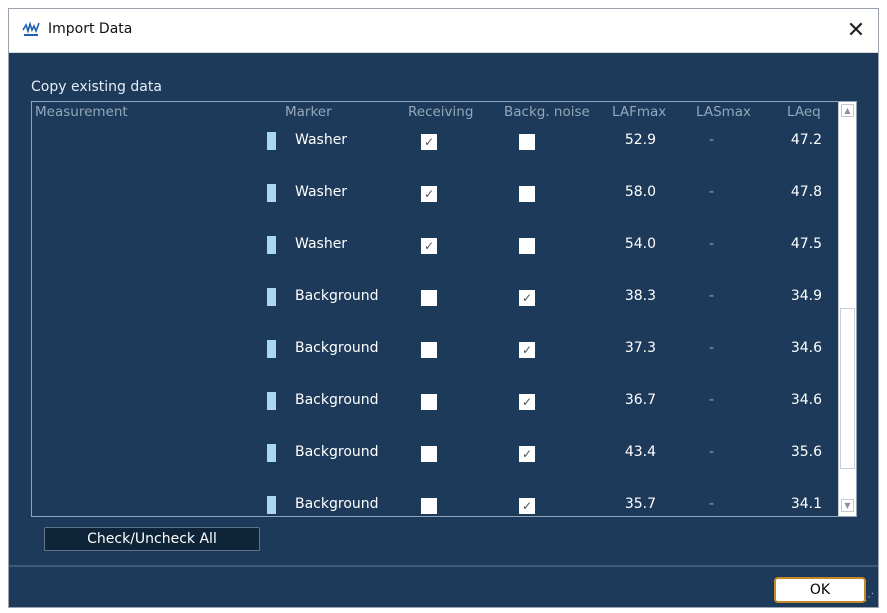  Describe the element at coordinates (640, 140) in the screenshot. I see `lafmax-value: 52.9` at that location.